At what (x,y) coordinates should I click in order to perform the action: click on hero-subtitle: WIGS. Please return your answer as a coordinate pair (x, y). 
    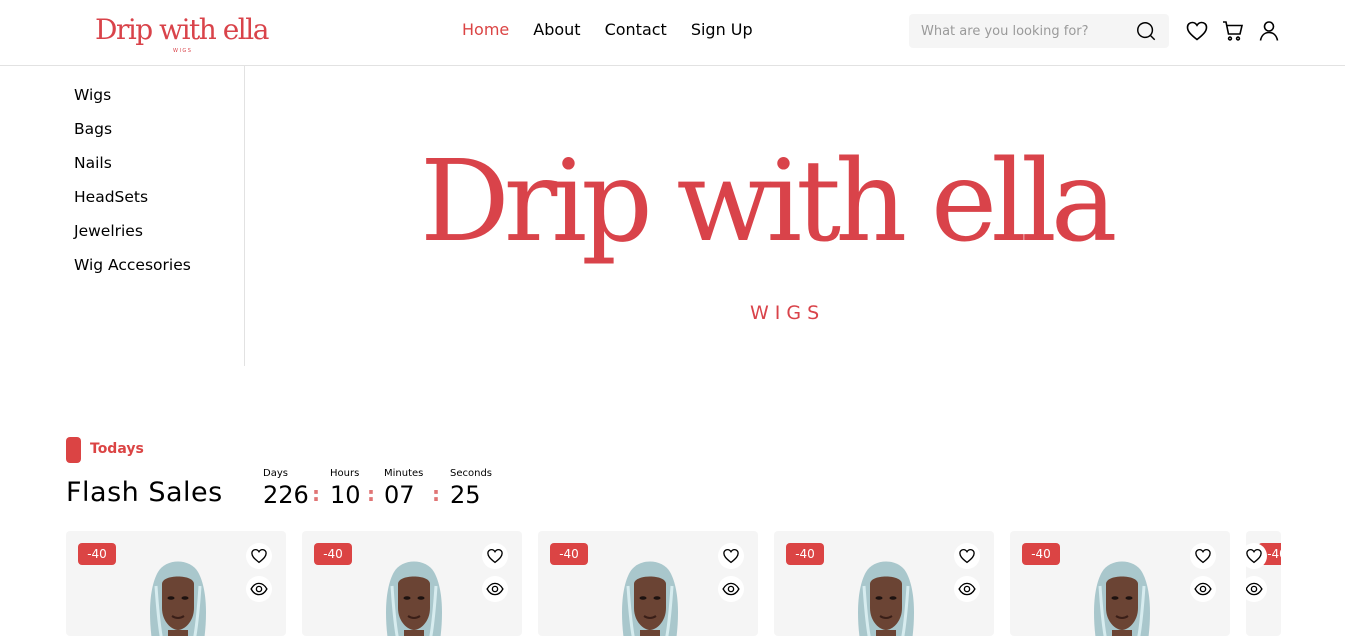
    Looking at the image, I should click on (788, 313).